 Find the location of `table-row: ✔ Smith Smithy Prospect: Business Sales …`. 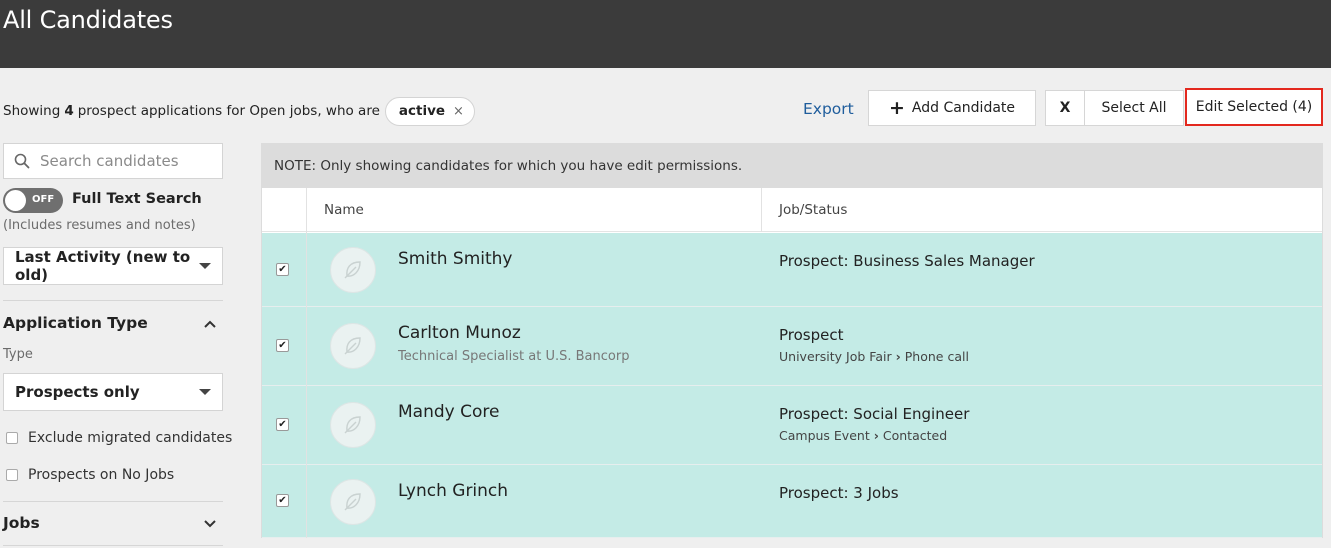

table-row: ✔ Smith Smithy Prospect: Business Sales … is located at coordinates (792, 270).